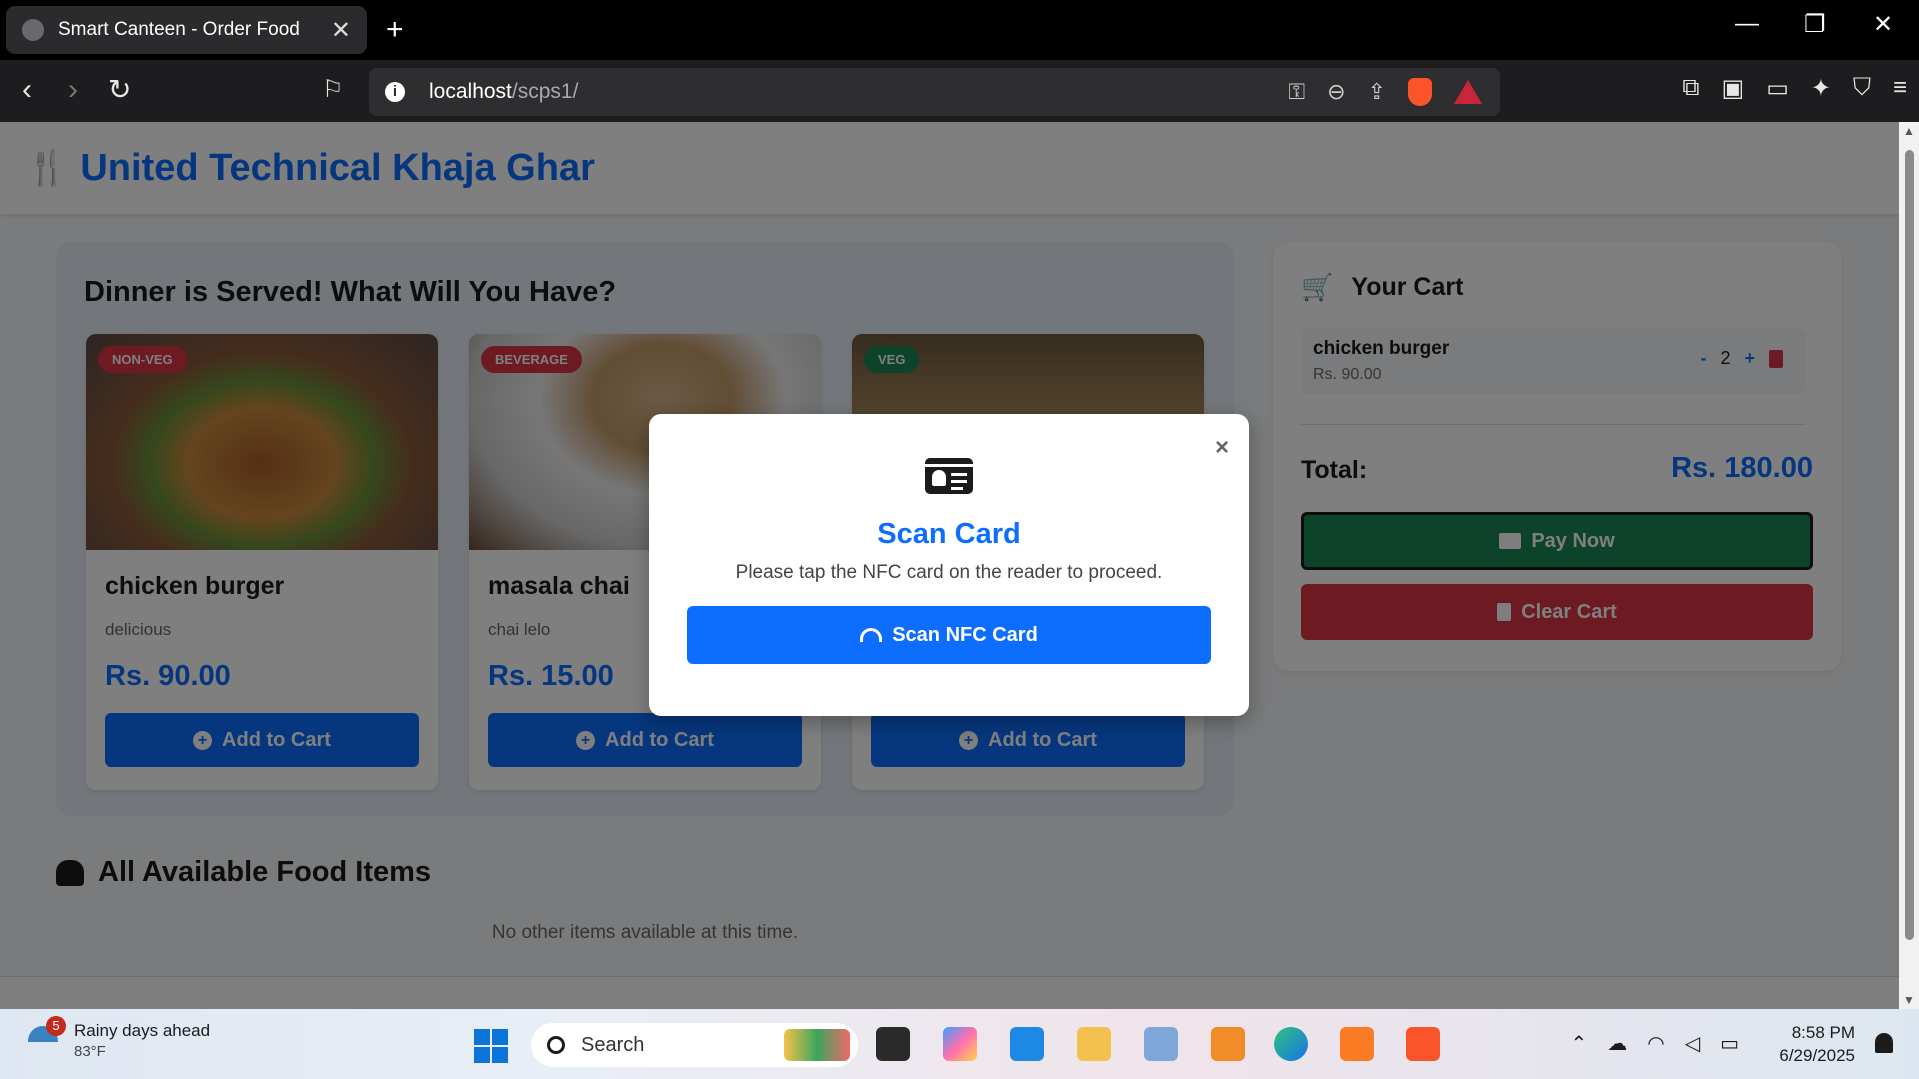  What do you see at coordinates (56, 1025) in the screenshot?
I see `notification-badge: 5` at bounding box center [56, 1025].